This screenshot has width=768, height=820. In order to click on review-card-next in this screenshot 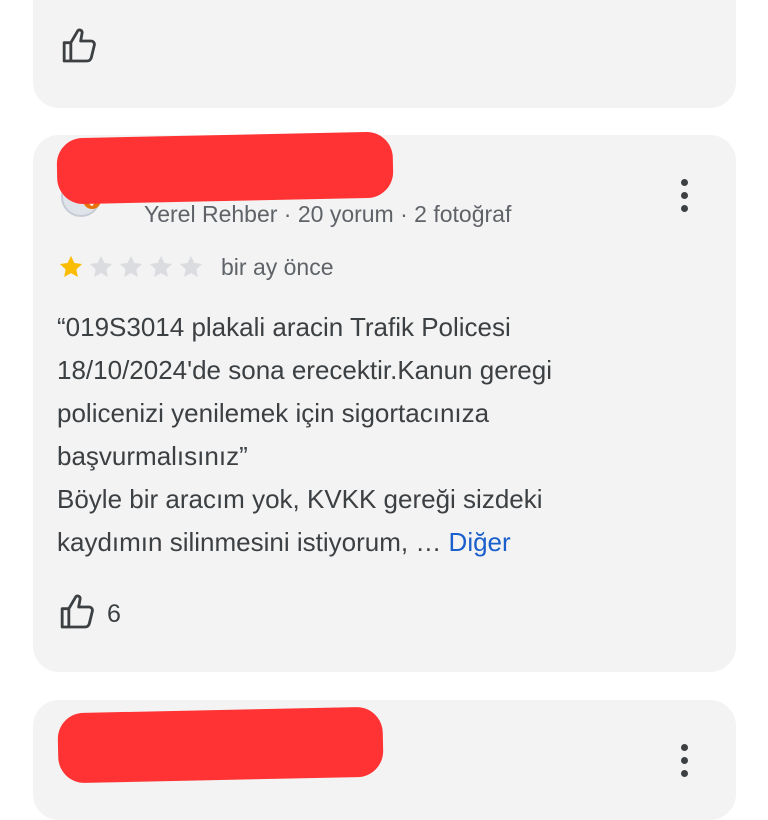, I will do `click(384, 760)`.